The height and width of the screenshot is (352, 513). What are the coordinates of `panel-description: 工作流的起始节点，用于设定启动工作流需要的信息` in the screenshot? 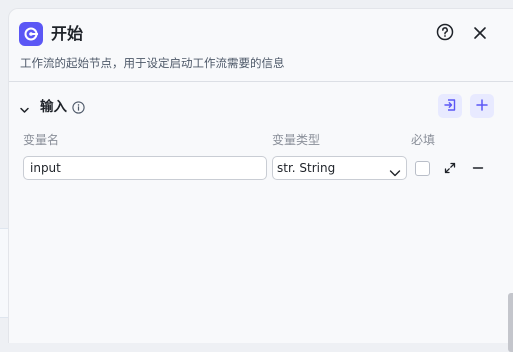 It's located at (152, 63).